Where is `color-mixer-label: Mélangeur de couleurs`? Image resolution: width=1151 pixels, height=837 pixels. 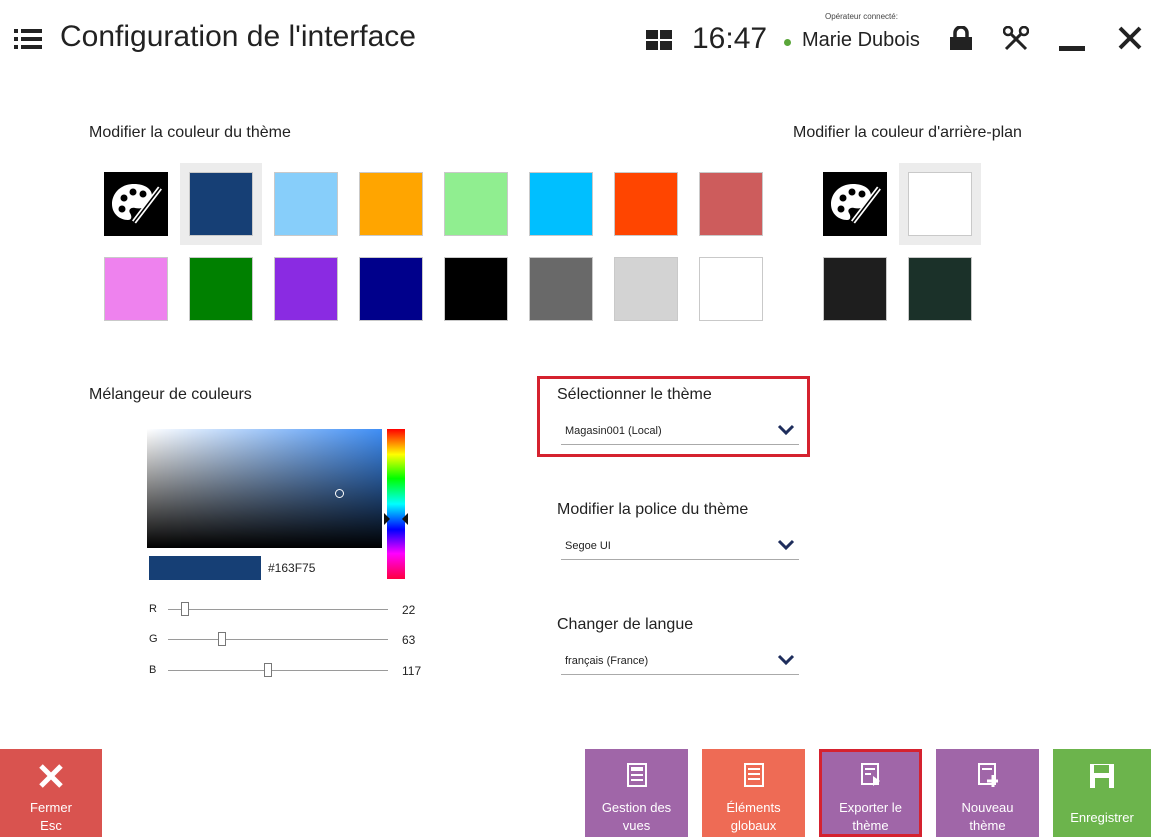 color-mixer-label: Mélangeur de couleurs is located at coordinates (170, 394).